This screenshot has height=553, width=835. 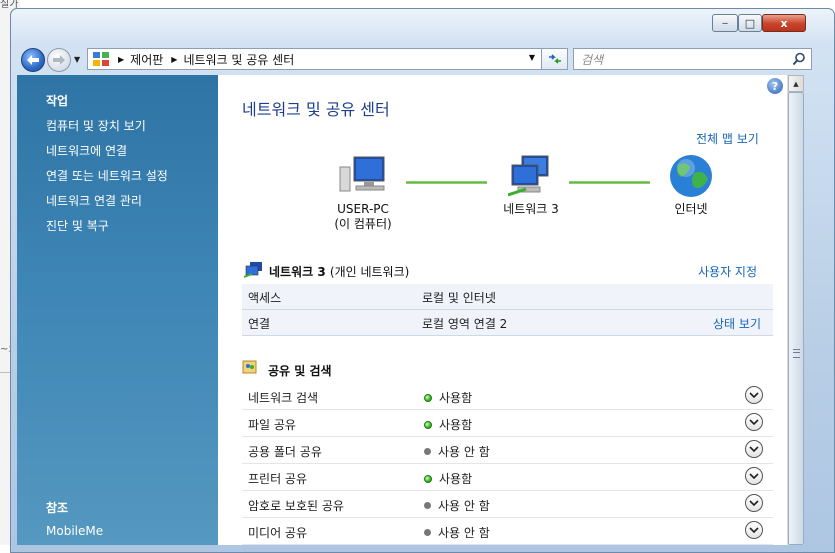 I want to click on computer-name: USER-PC, so click(x=363, y=209).